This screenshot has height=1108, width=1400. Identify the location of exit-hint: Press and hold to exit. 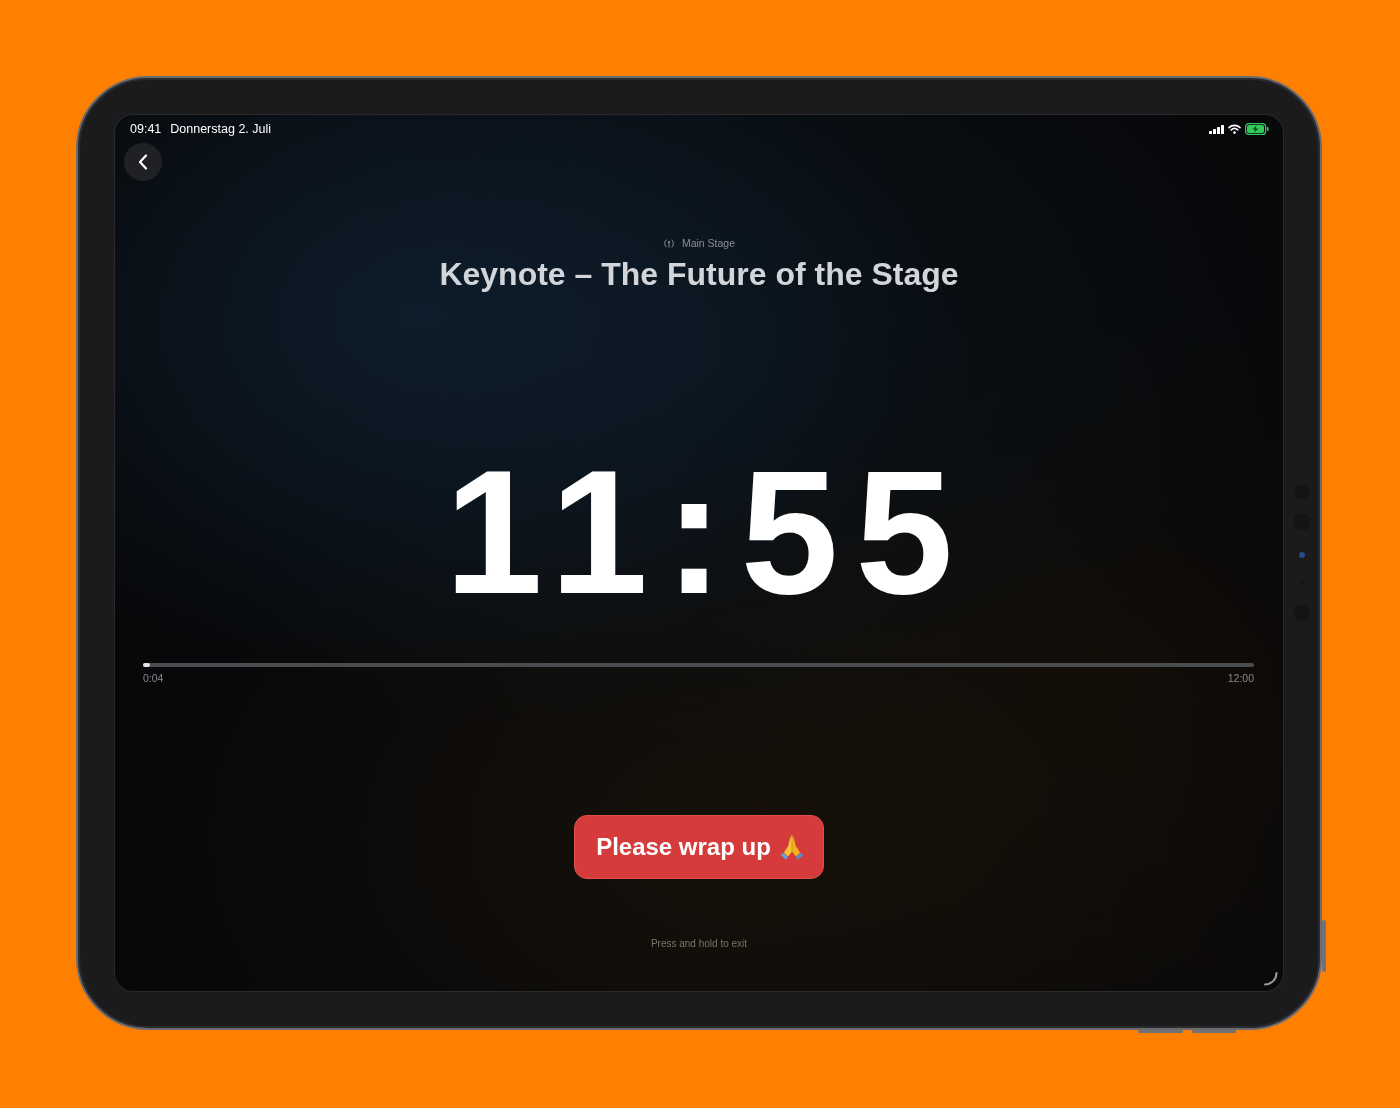
(699, 944).